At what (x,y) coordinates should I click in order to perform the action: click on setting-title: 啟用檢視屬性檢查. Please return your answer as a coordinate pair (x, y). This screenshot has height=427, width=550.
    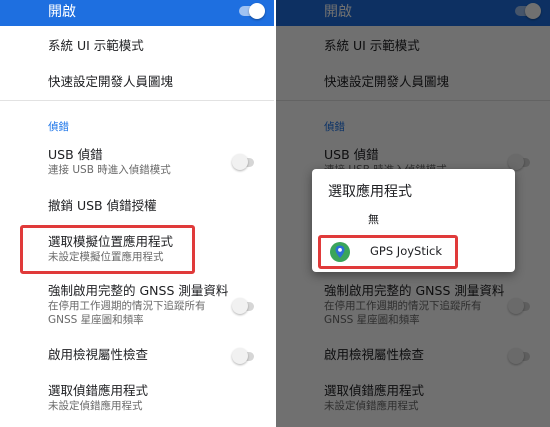
    Looking at the image, I should click on (98, 354).